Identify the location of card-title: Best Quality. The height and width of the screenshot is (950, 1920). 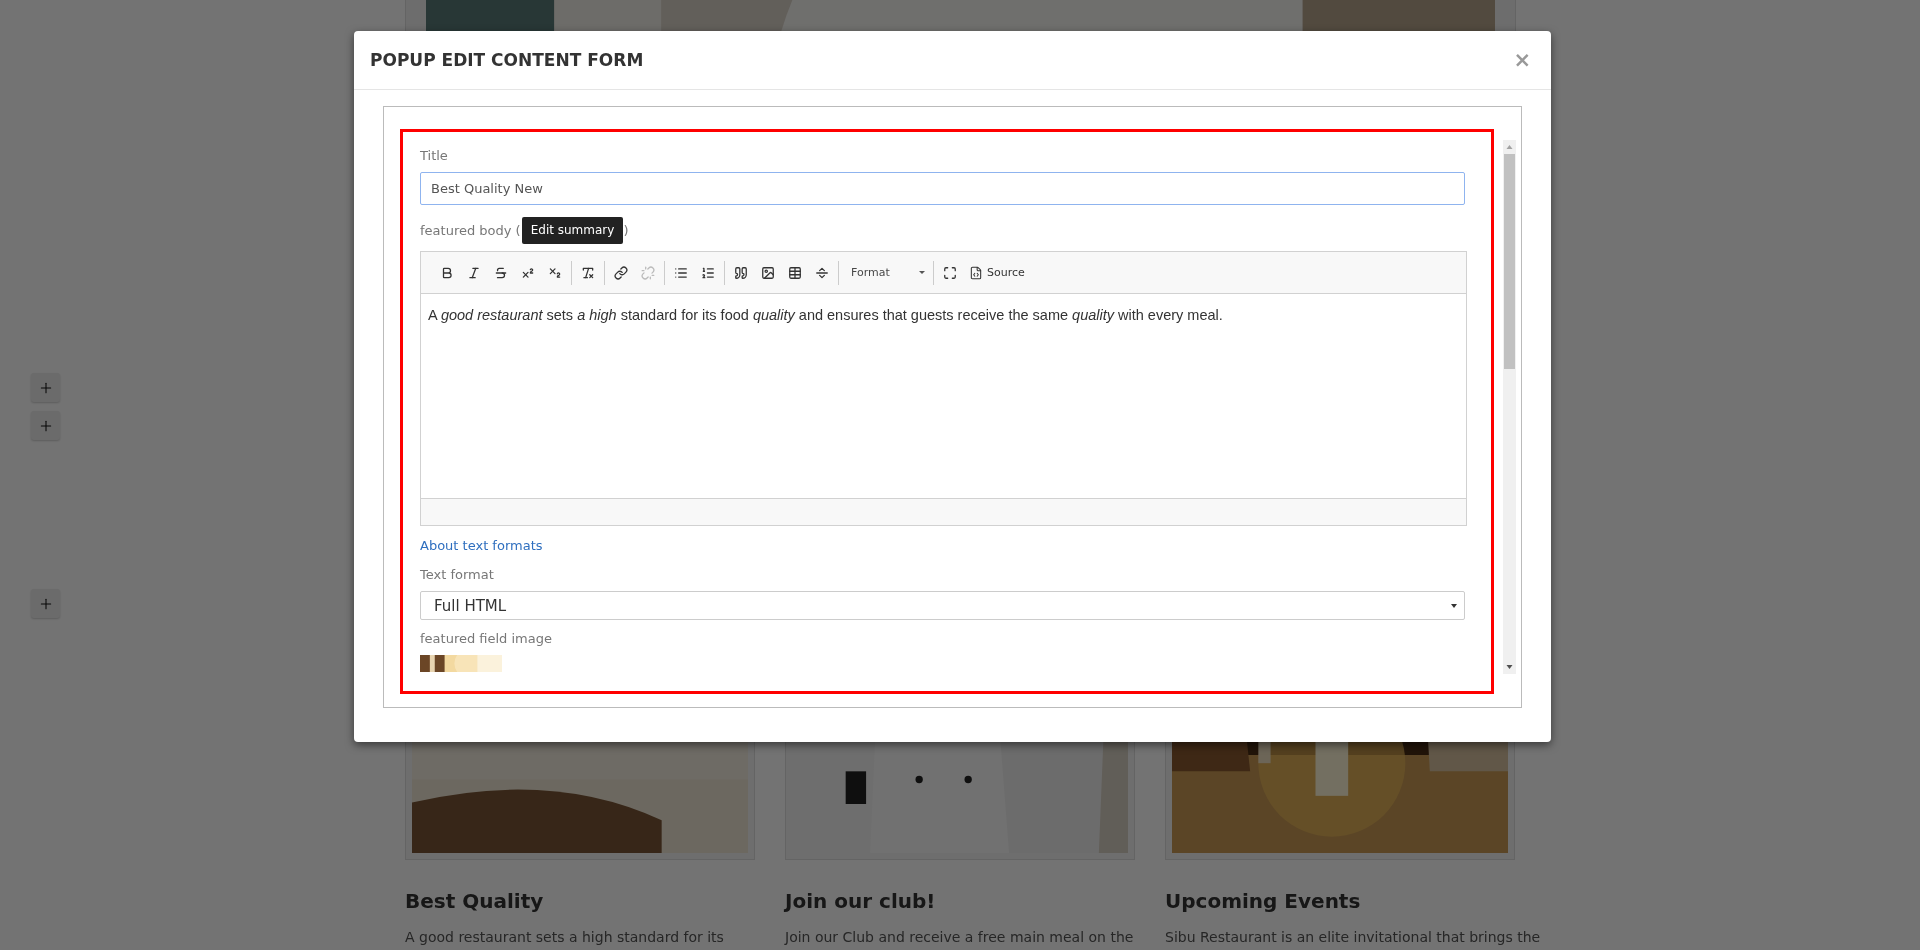
(474, 901).